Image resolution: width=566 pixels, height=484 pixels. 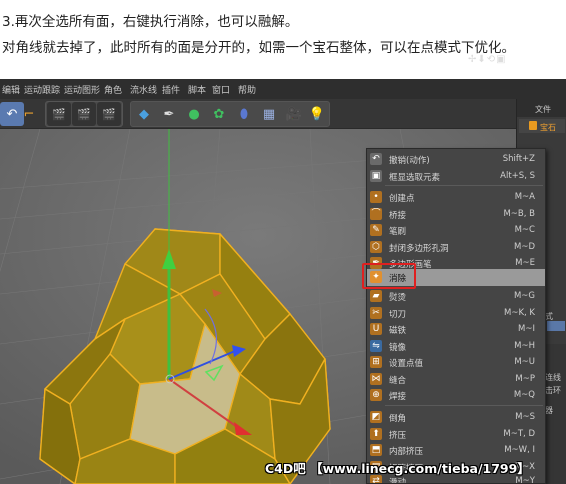 What do you see at coordinates (456, 296) in the screenshot?
I see `menu-item-iron: ▰ 熨烫 M~G` at bounding box center [456, 296].